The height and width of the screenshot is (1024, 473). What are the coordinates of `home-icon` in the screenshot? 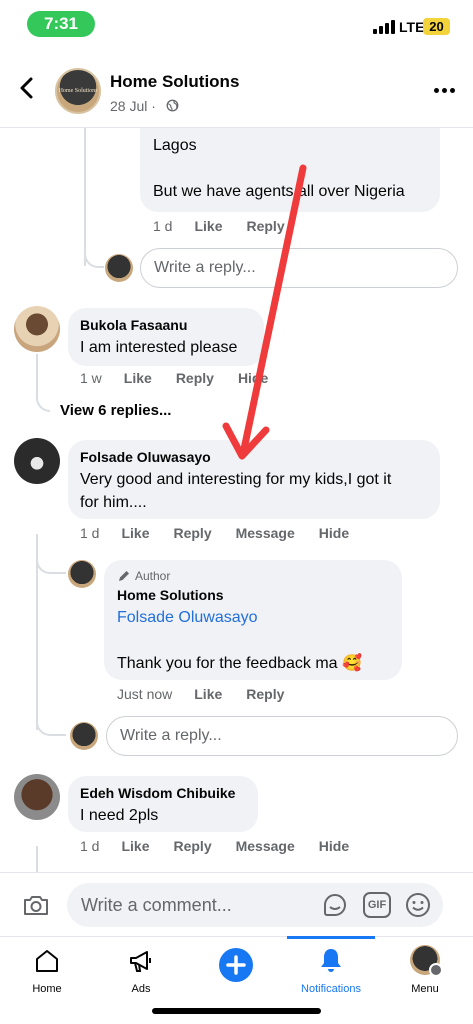 It's located at (47, 961).